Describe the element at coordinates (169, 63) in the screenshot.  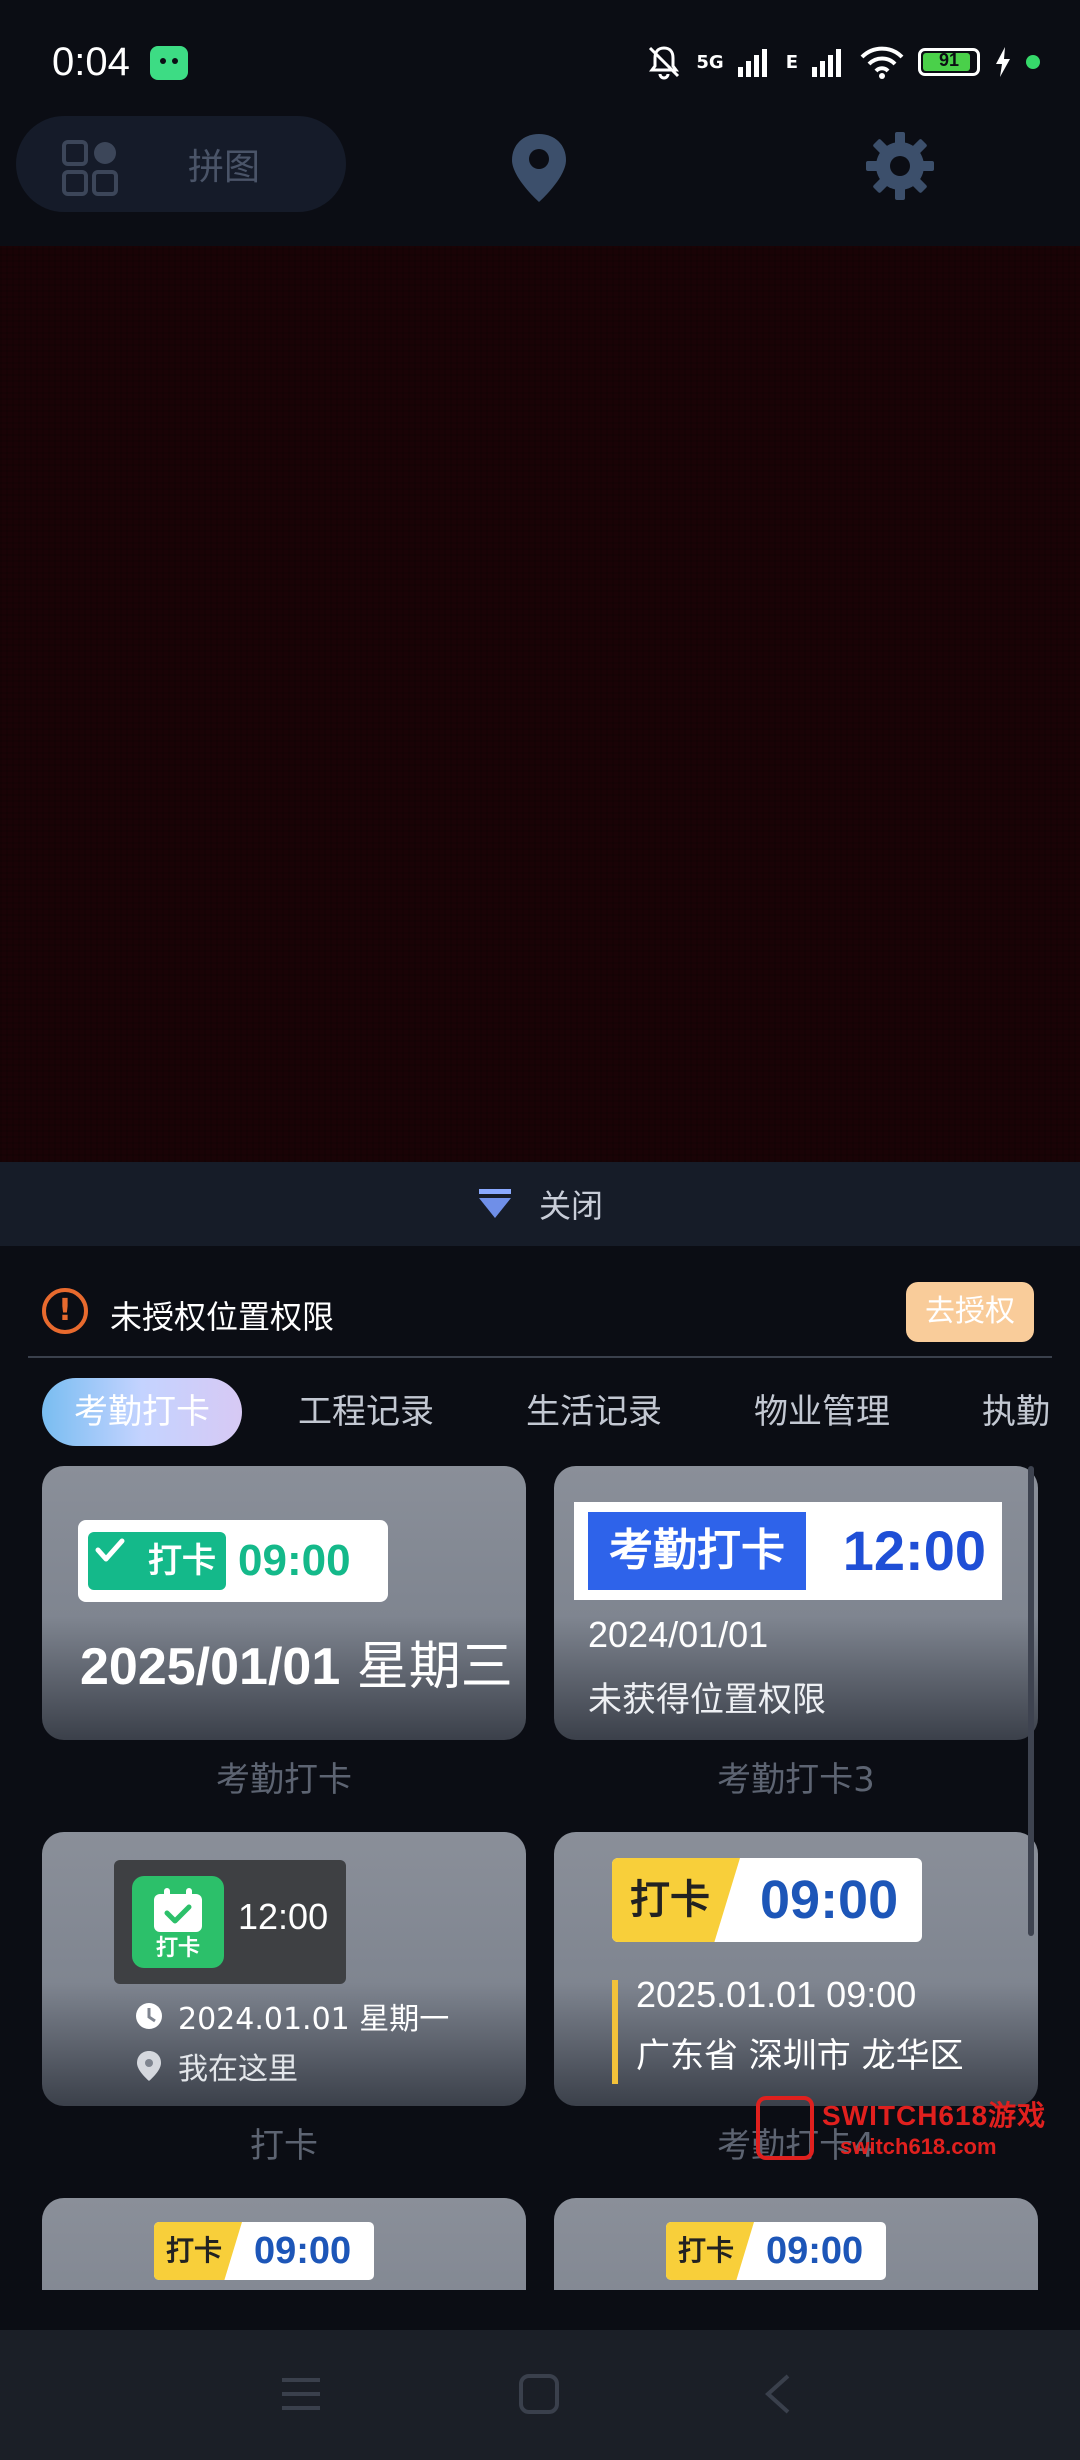
I see `android-icon` at that location.